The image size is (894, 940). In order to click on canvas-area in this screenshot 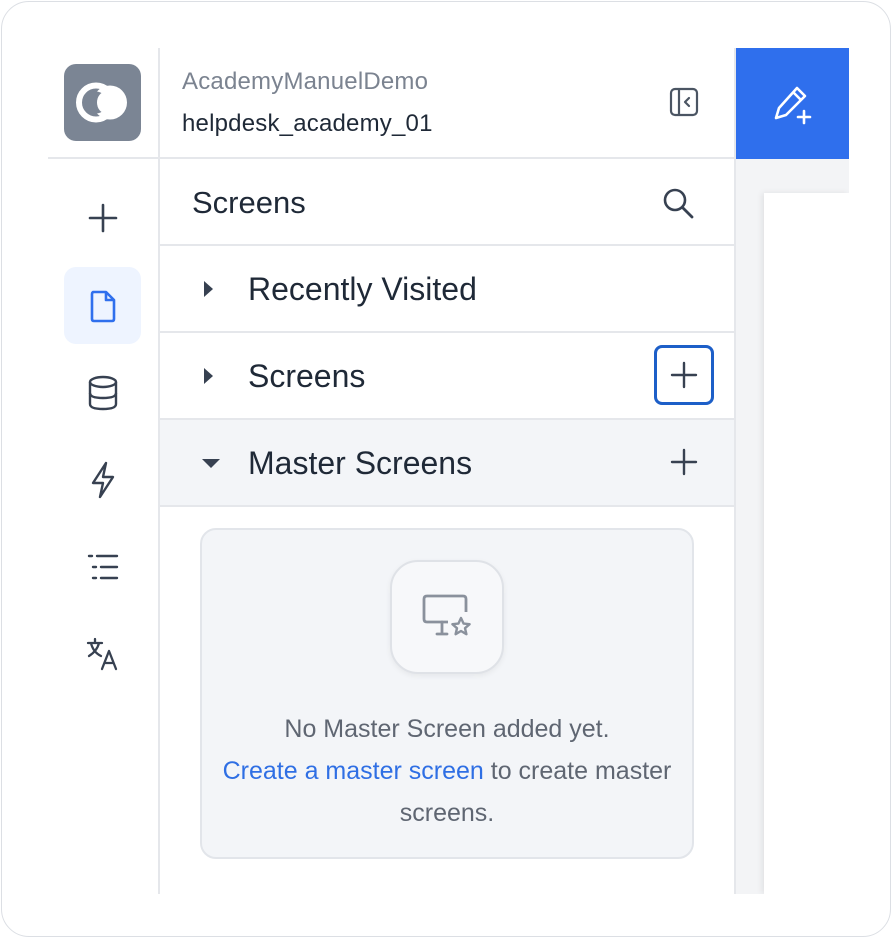, I will do `click(792, 471)`.